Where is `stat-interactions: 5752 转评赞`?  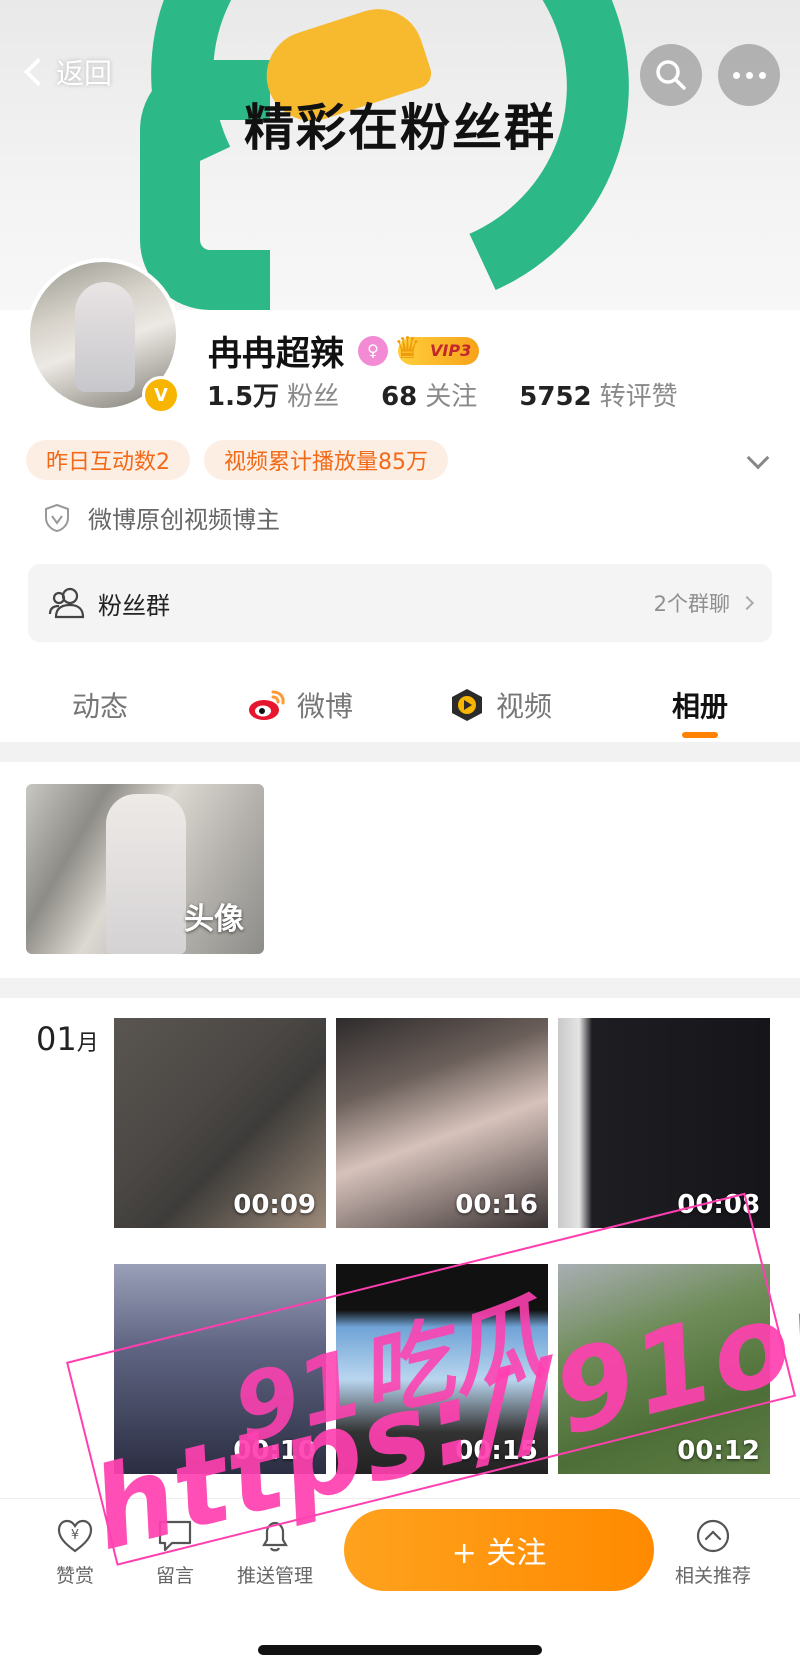 stat-interactions: 5752 转评赞 is located at coordinates (598, 394).